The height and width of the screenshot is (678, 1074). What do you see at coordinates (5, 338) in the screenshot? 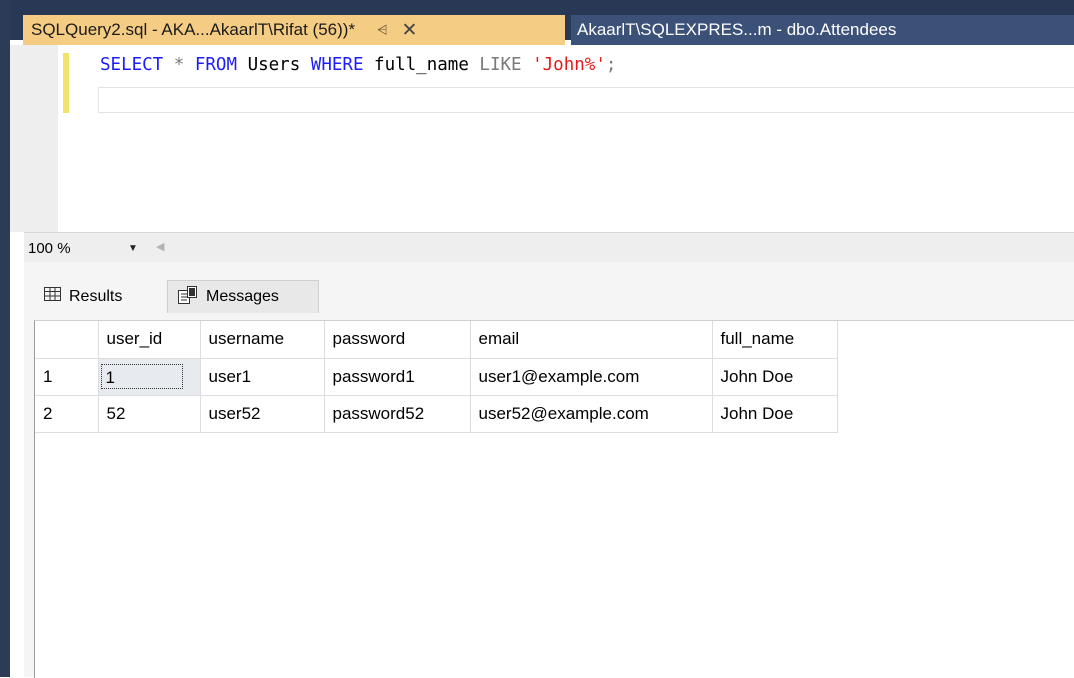
I see `window-left-edge` at bounding box center [5, 338].